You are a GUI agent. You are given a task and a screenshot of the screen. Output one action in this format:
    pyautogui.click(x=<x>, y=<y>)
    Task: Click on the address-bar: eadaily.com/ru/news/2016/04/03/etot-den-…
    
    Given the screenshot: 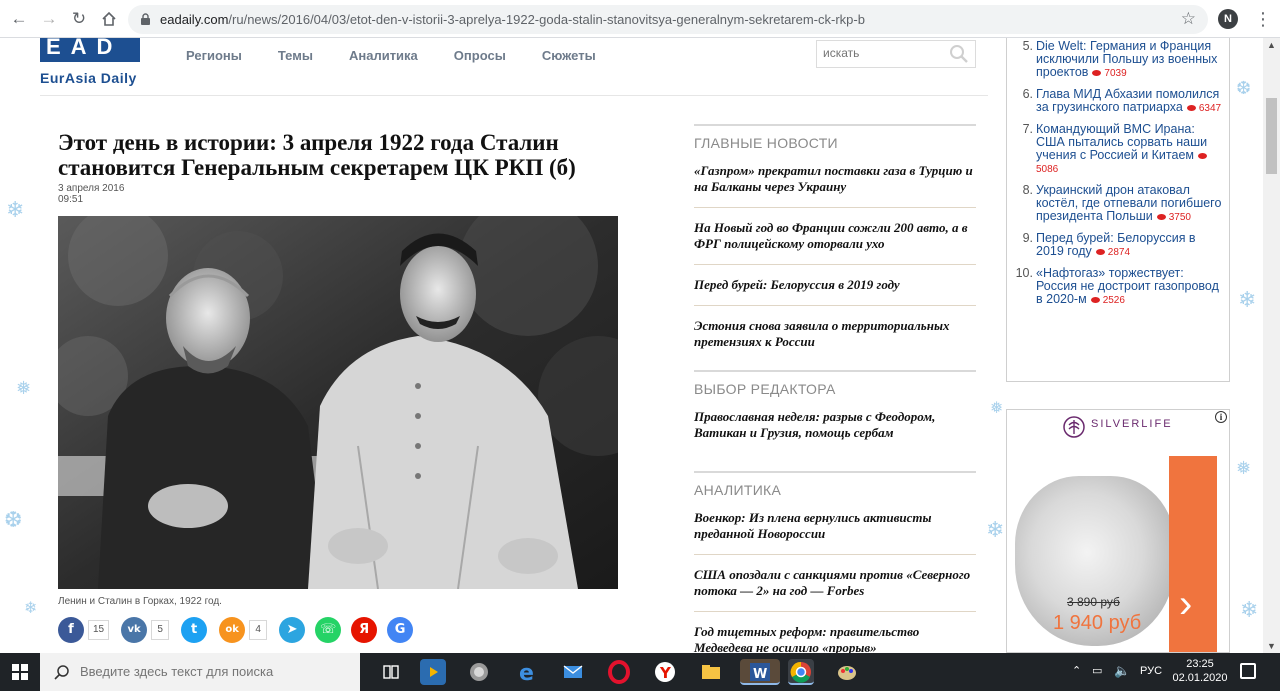 What is the action you would take?
    pyautogui.click(x=668, y=19)
    